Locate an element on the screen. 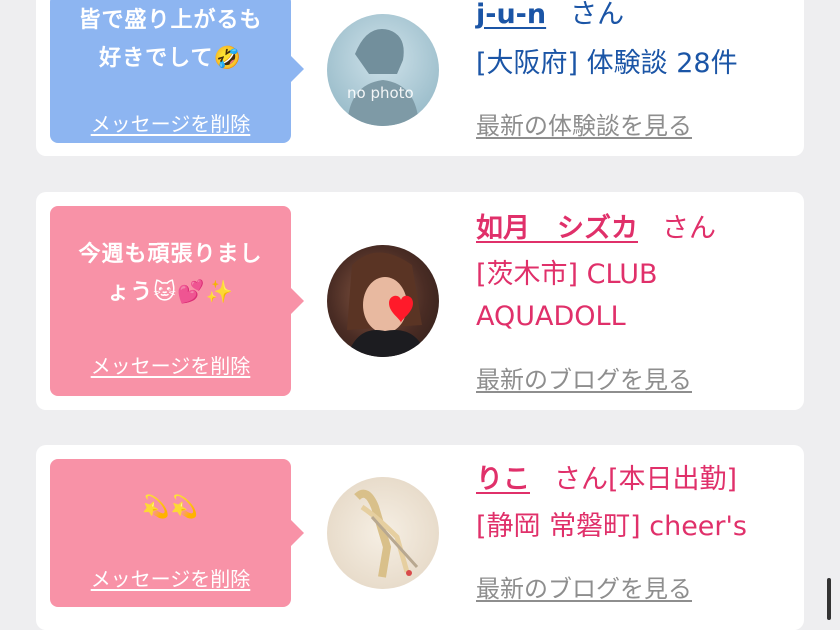 The image size is (840, 630). user-name-link: りこ is located at coordinates (503, 479).